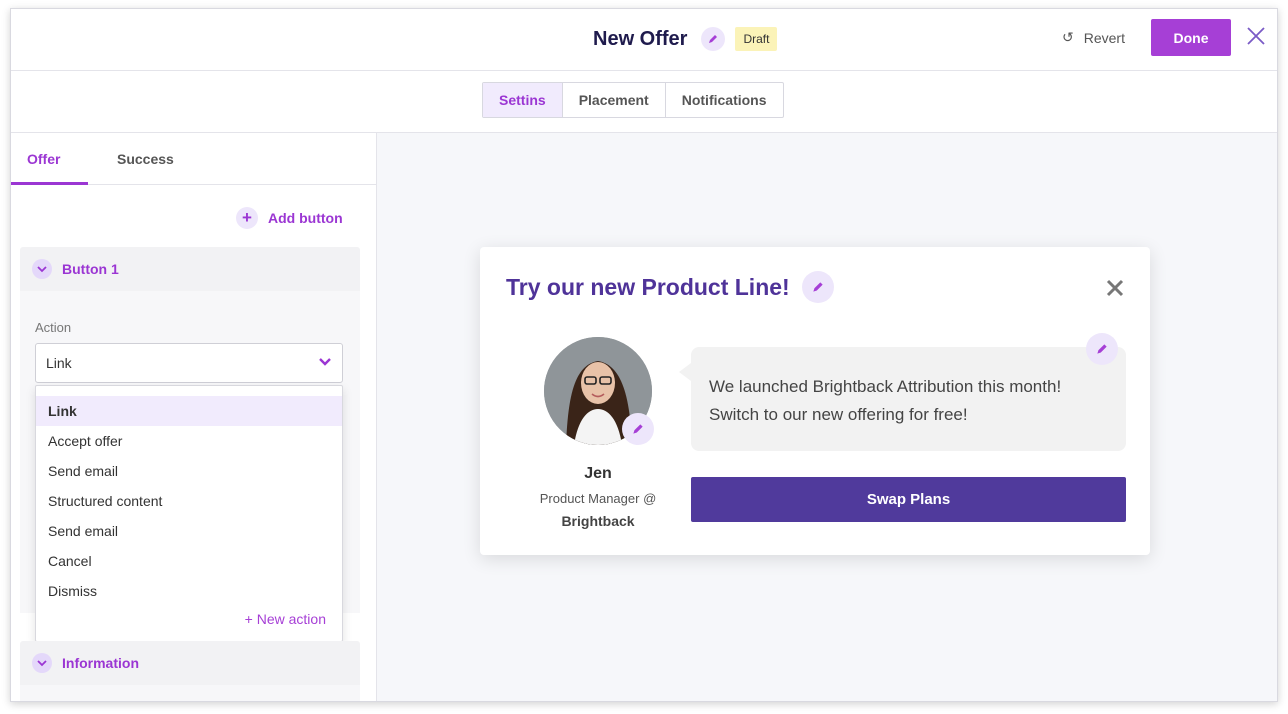 The height and width of the screenshot is (714, 1288). What do you see at coordinates (189, 411) in the screenshot?
I see `menu-item-link: Link` at bounding box center [189, 411].